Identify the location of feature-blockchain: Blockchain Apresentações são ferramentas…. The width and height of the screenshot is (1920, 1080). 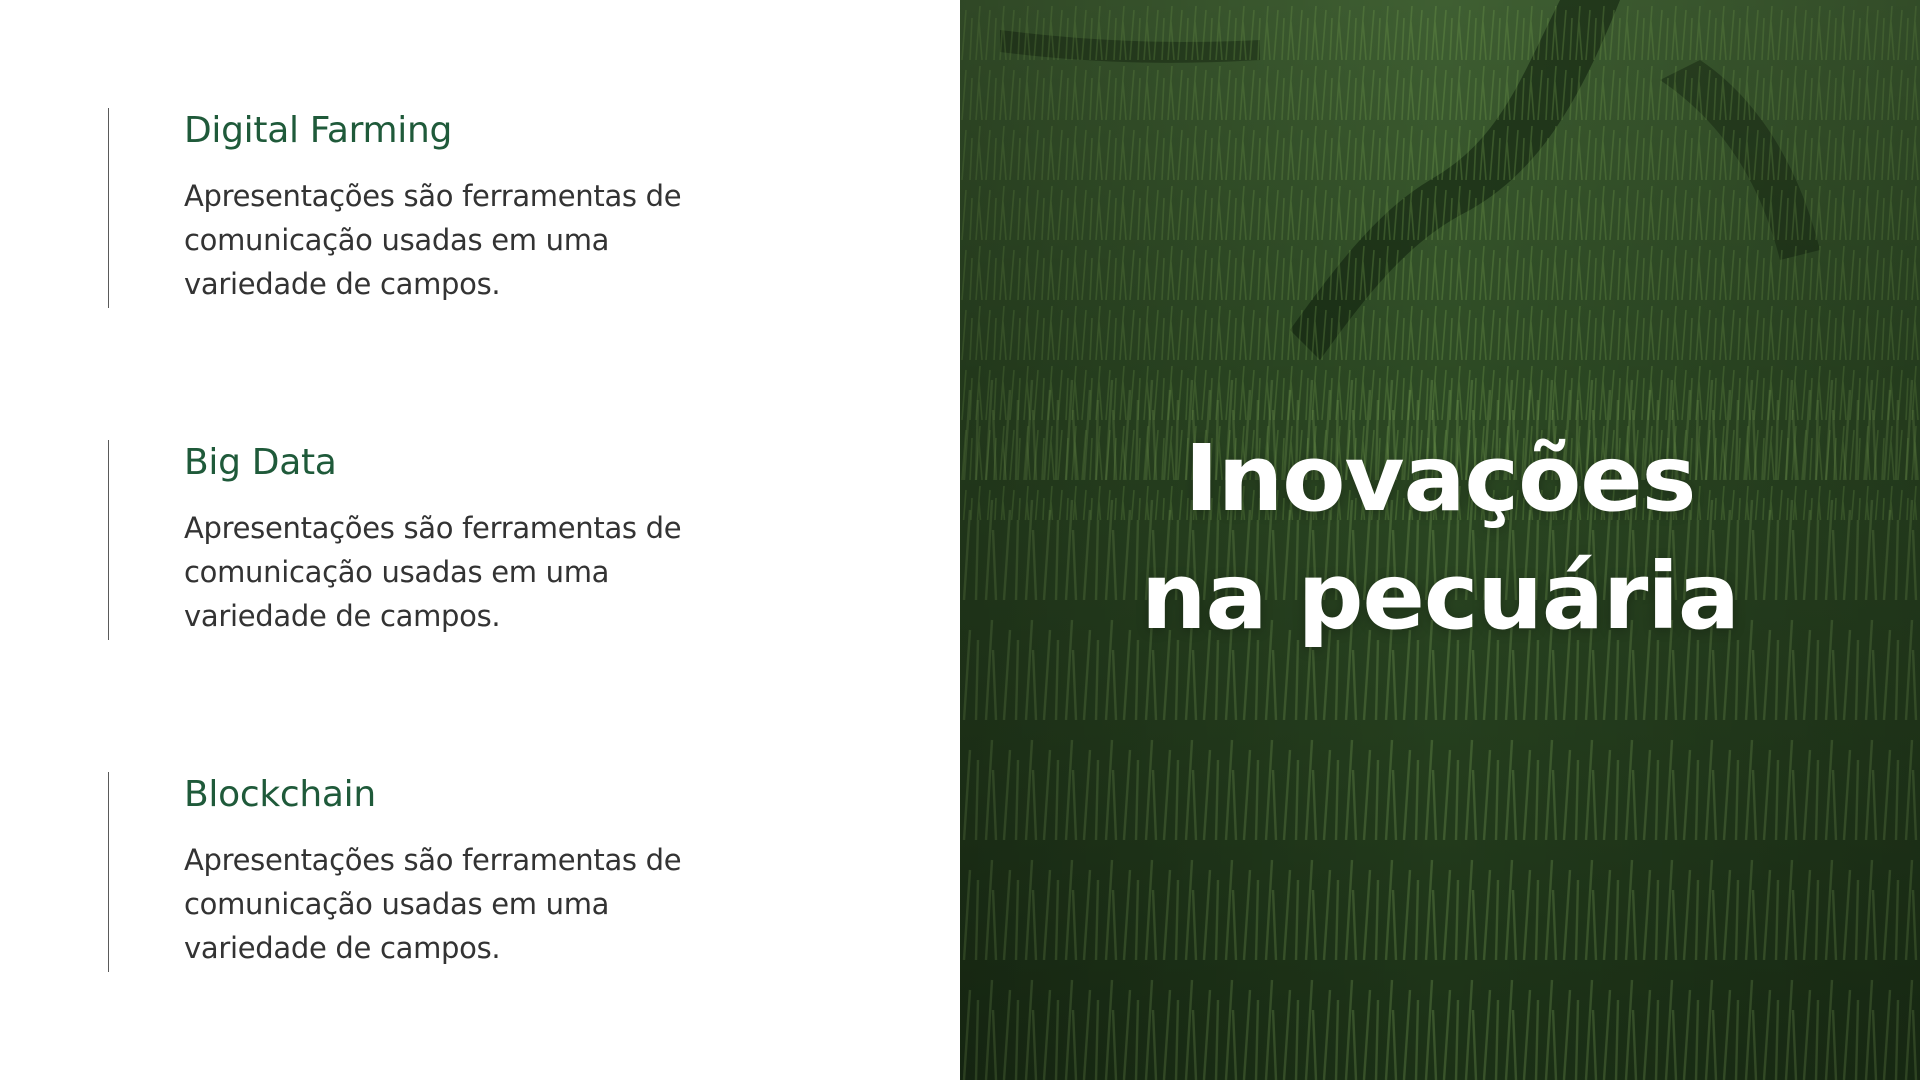
(428, 872).